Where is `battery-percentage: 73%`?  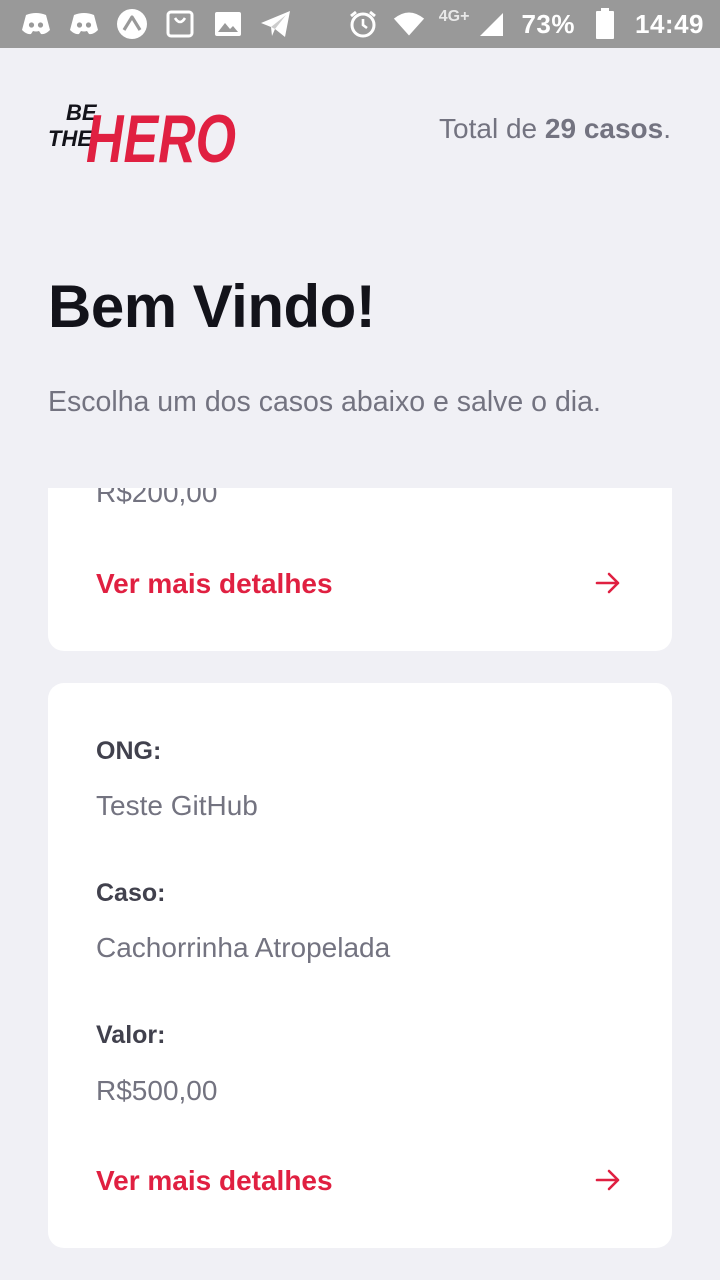 battery-percentage: 73% is located at coordinates (548, 23).